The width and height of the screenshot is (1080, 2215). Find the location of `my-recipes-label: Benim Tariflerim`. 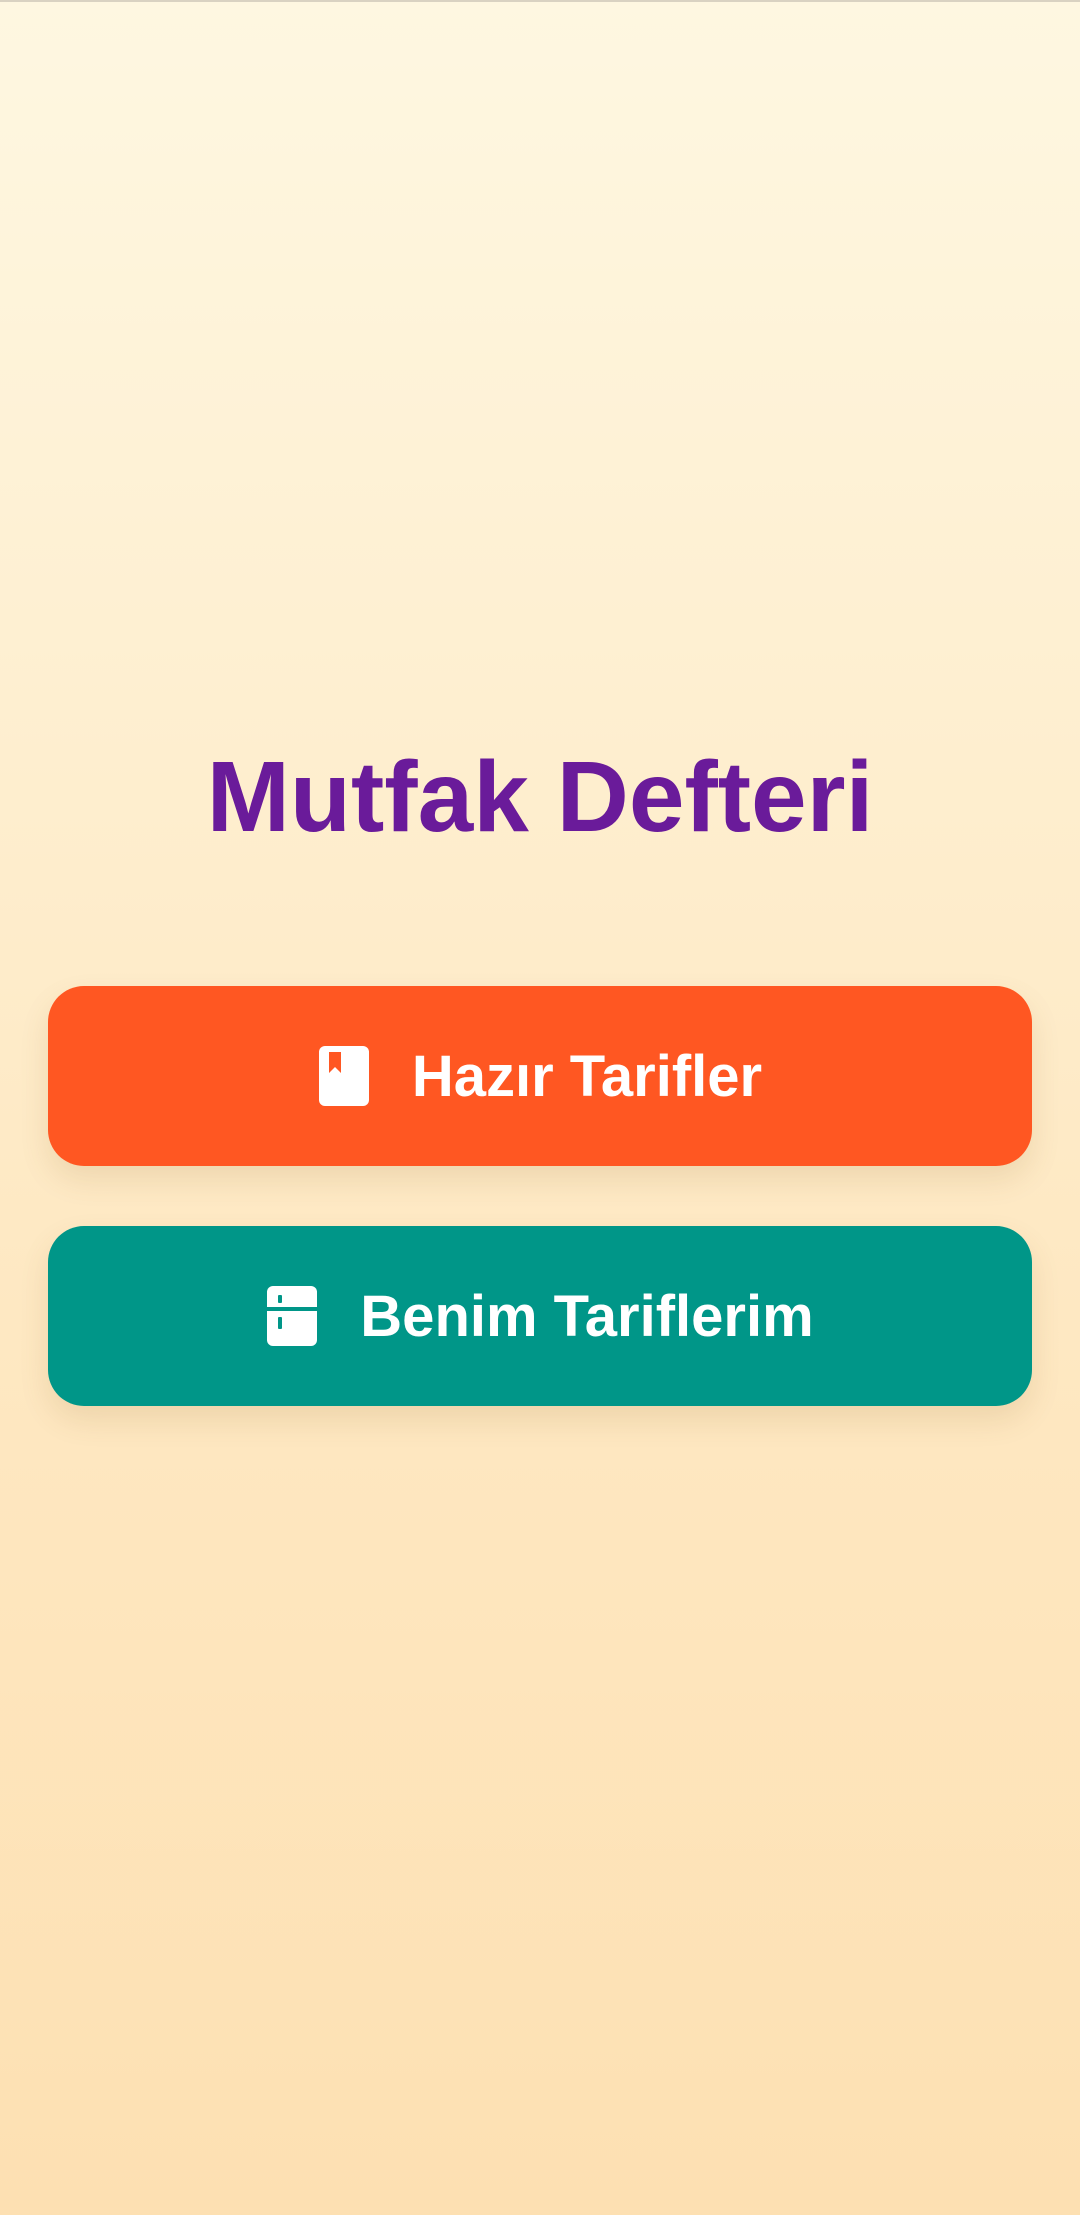

my-recipes-label: Benim Tariflerim is located at coordinates (587, 1316).